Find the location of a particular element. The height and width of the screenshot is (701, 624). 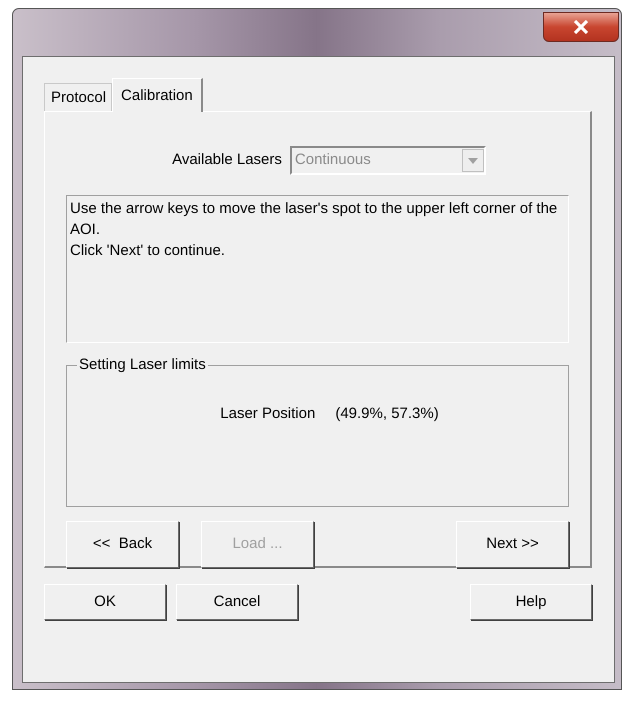

tab: Protocol is located at coordinates (78, 97).